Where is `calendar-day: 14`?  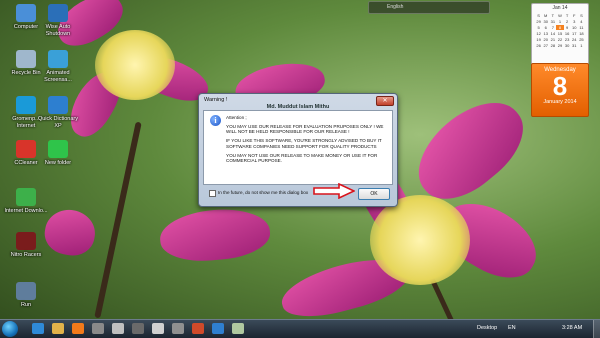 calendar-day: 14 is located at coordinates (552, 33).